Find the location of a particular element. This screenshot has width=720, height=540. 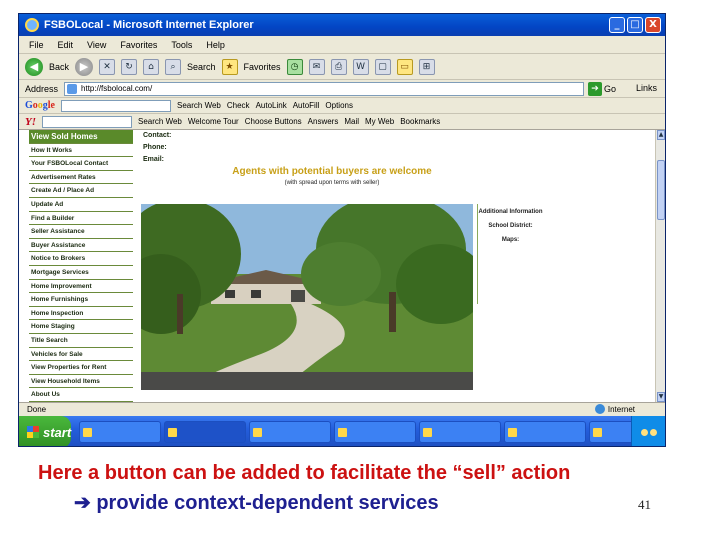

yahoo-choose-buttons-button: Choose Buttons is located at coordinates (273, 121).